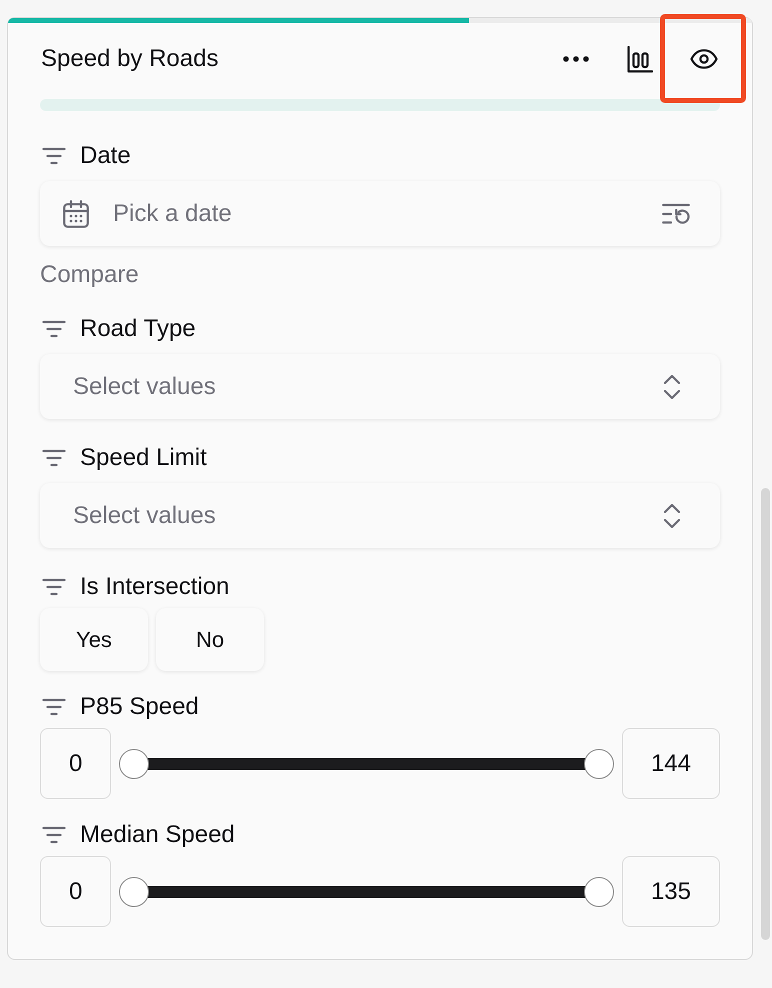 This screenshot has width=772, height=988. Describe the element at coordinates (765, 714) in the screenshot. I see `scrollbar-thumb` at that location.